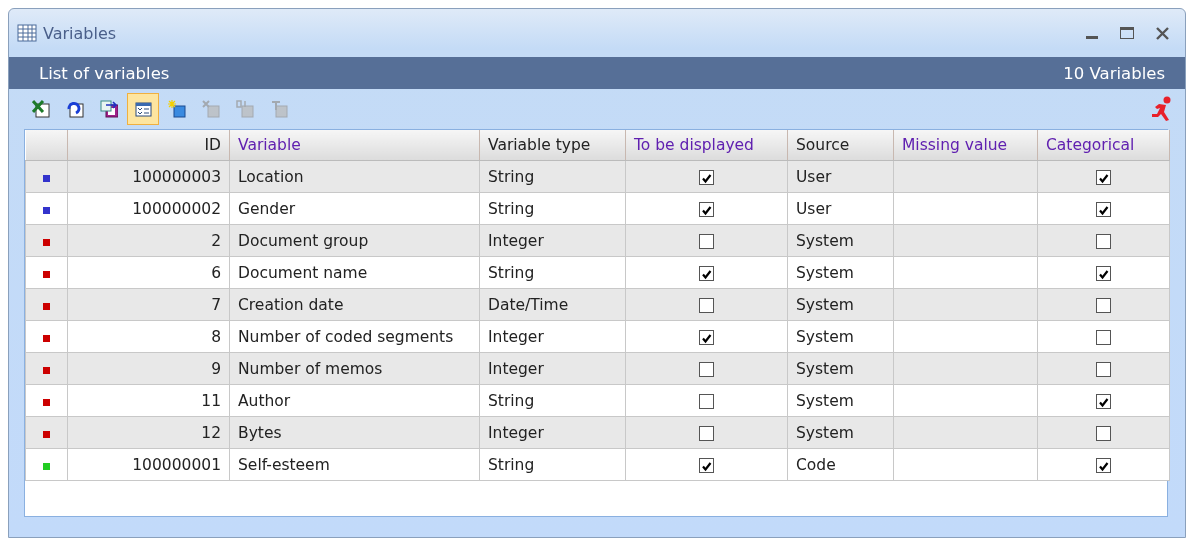 This screenshot has height=538, width=1194. I want to click on table-cell: Number of coded segments, so click(346, 336).